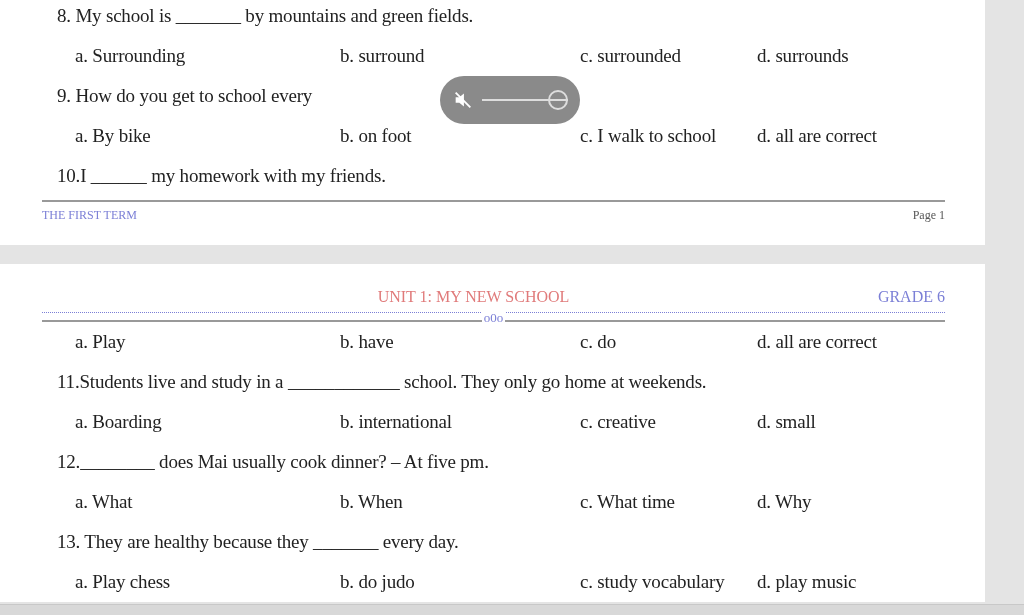  Describe the element at coordinates (668, 502) in the screenshot. I see `answer-option: c. What time` at that location.